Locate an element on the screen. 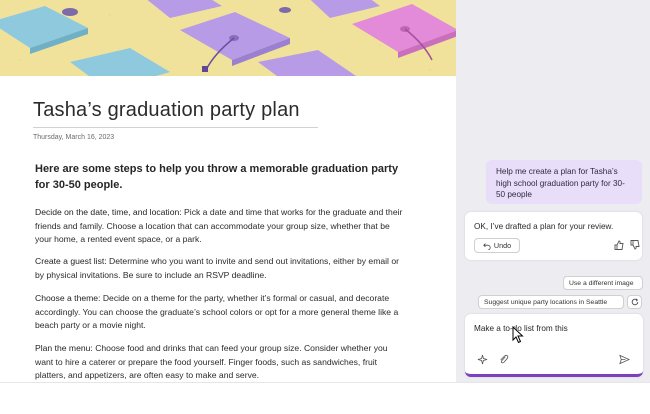 The width and height of the screenshot is (650, 414). step-lead: Plan the menu: is located at coordinates (64, 348).